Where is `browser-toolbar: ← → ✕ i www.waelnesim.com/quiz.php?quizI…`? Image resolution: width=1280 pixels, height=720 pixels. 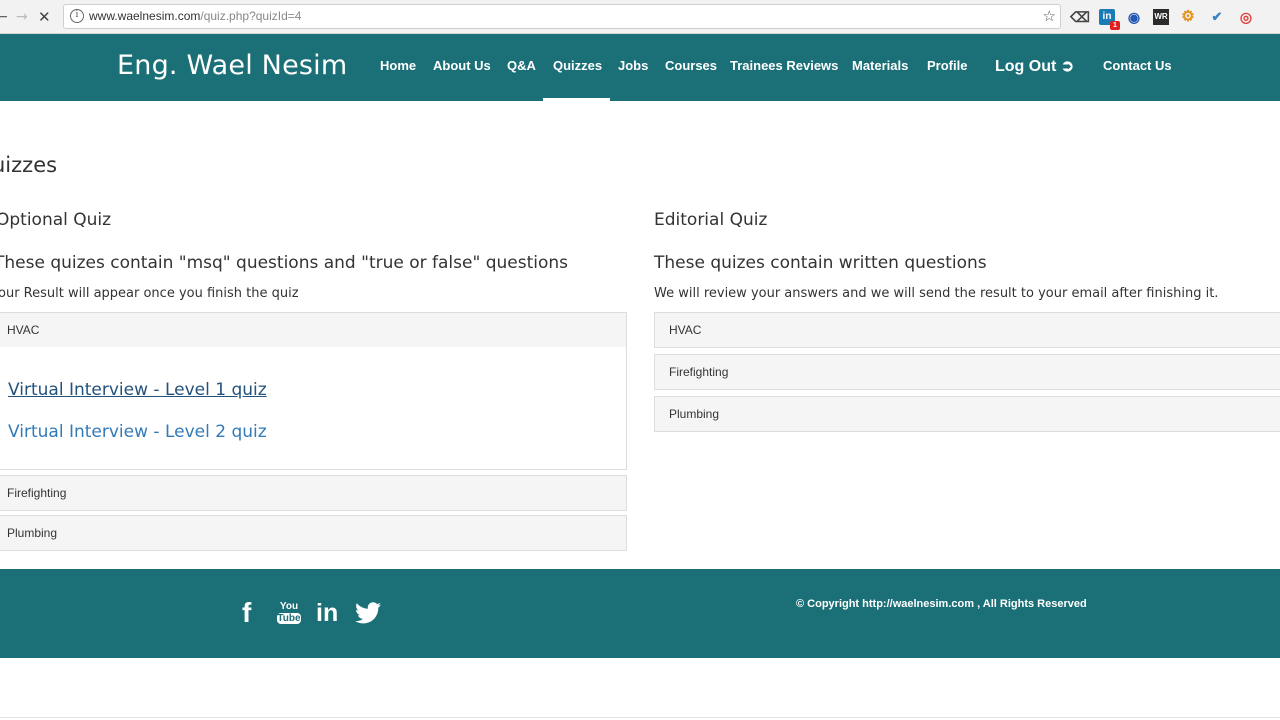 browser-toolbar: ← → ✕ i www.waelnesim.com/quiz.php?quizI… is located at coordinates (640, 17).